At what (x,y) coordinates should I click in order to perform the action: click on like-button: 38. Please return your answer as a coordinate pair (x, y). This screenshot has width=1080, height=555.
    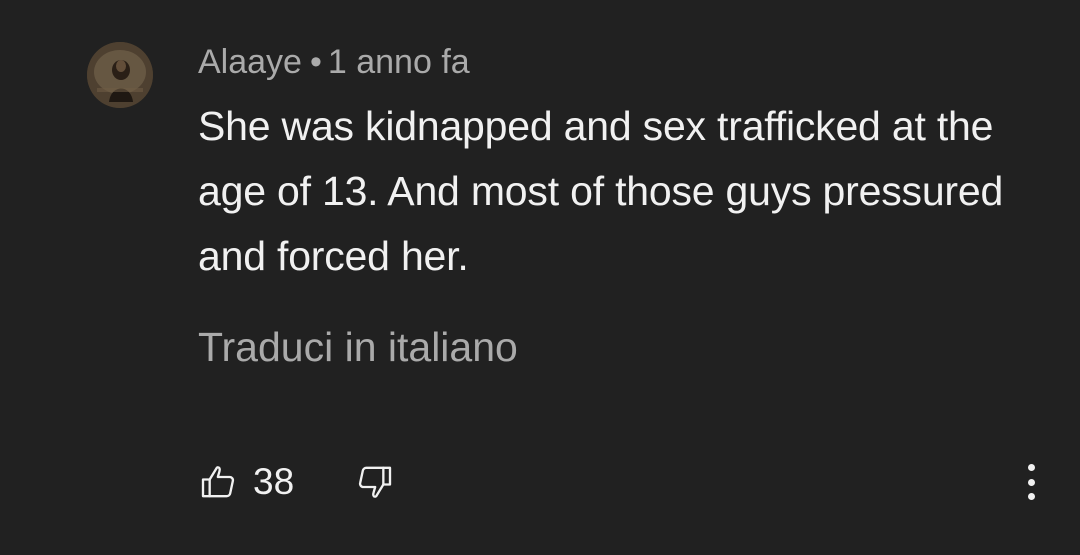
    Looking at the image, I should click on (246, 482).